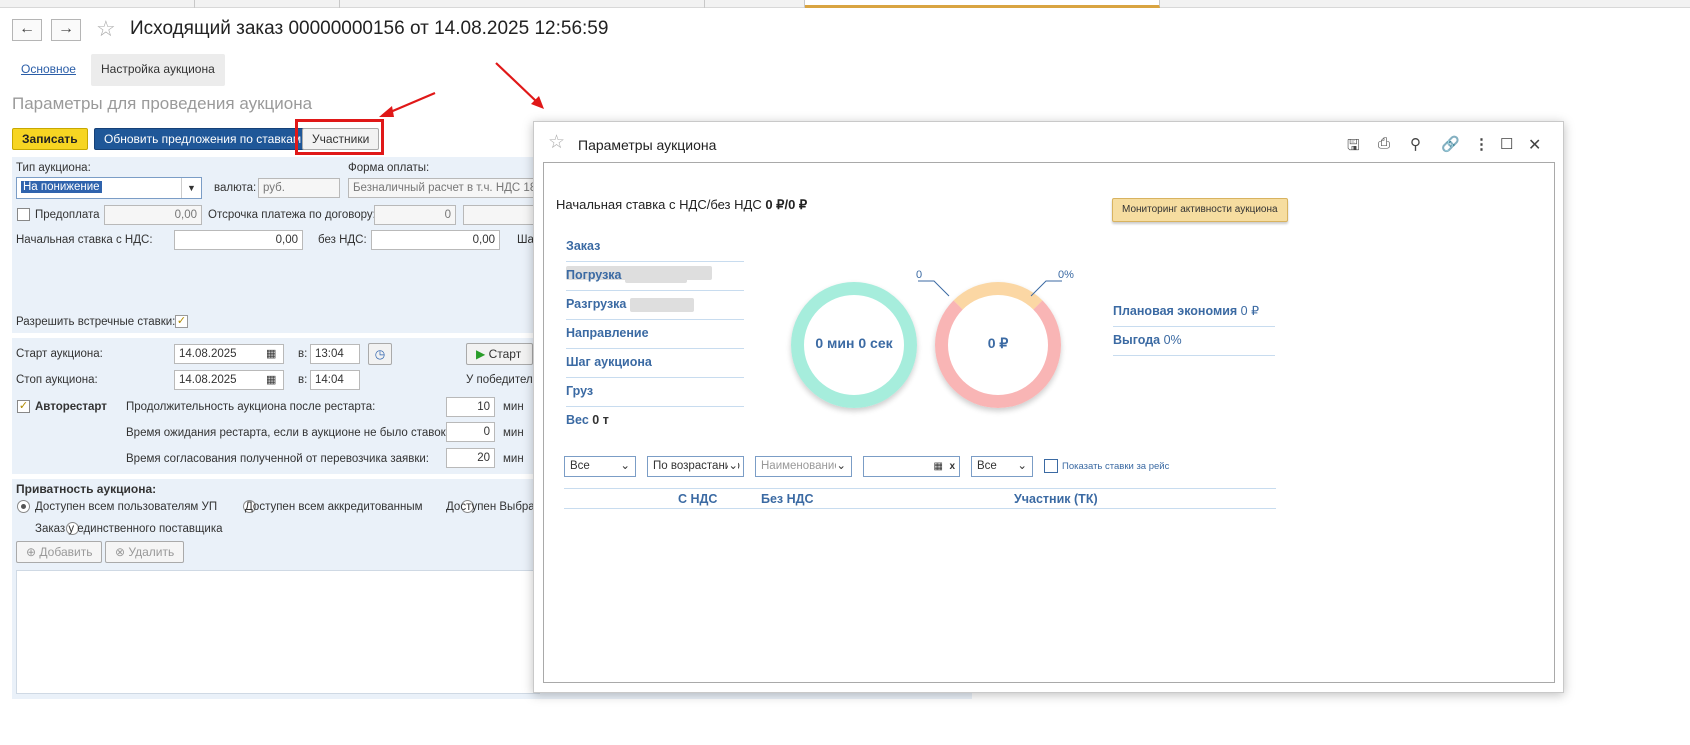 The width and height of the screenshot is (1690, 745). I want to click on info-order: Заказ, so click(655, 256).